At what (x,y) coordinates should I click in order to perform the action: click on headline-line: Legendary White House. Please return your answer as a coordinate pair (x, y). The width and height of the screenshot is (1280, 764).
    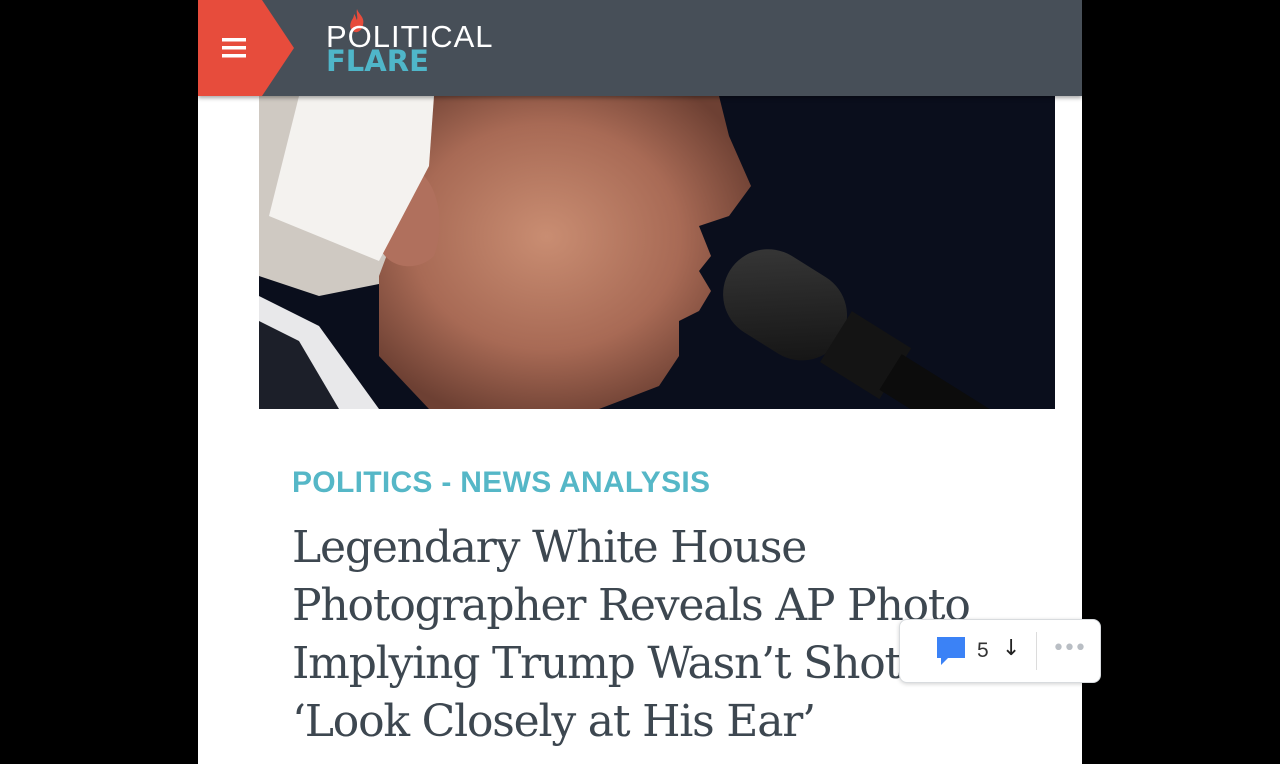
    Looking at the image, I should click on (549, 547).